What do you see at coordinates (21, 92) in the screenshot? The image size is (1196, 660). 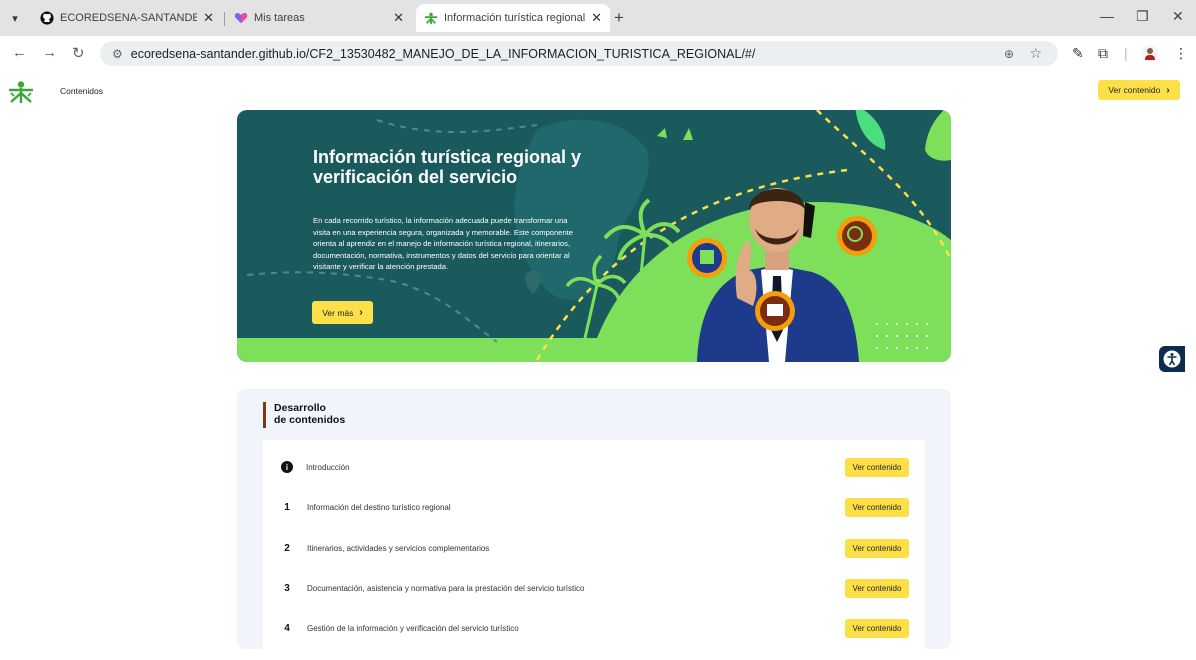 I see `sena-logo-icon` at bounding box center [21, 92].